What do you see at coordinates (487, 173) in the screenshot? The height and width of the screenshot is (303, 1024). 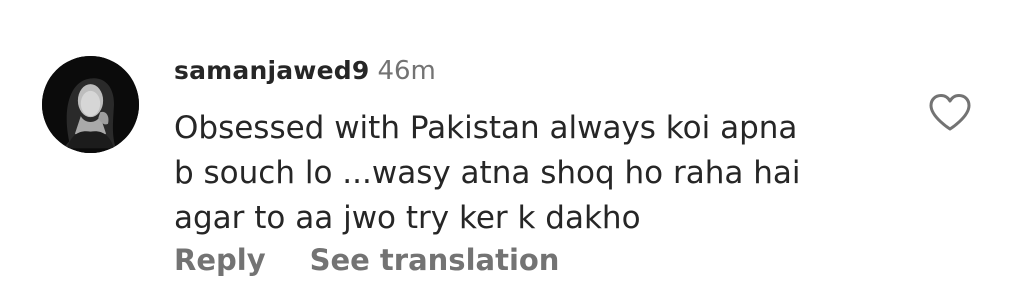 I see `comment-text-line: b souch lo ...wasy atna shoq ho raha hai` at bounding box center [487, 173].